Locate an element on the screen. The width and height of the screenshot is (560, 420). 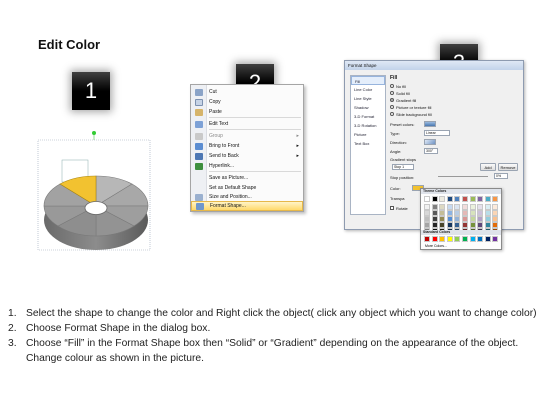
category-3d-format: 3-D Format is located at coordinates (368, 116).